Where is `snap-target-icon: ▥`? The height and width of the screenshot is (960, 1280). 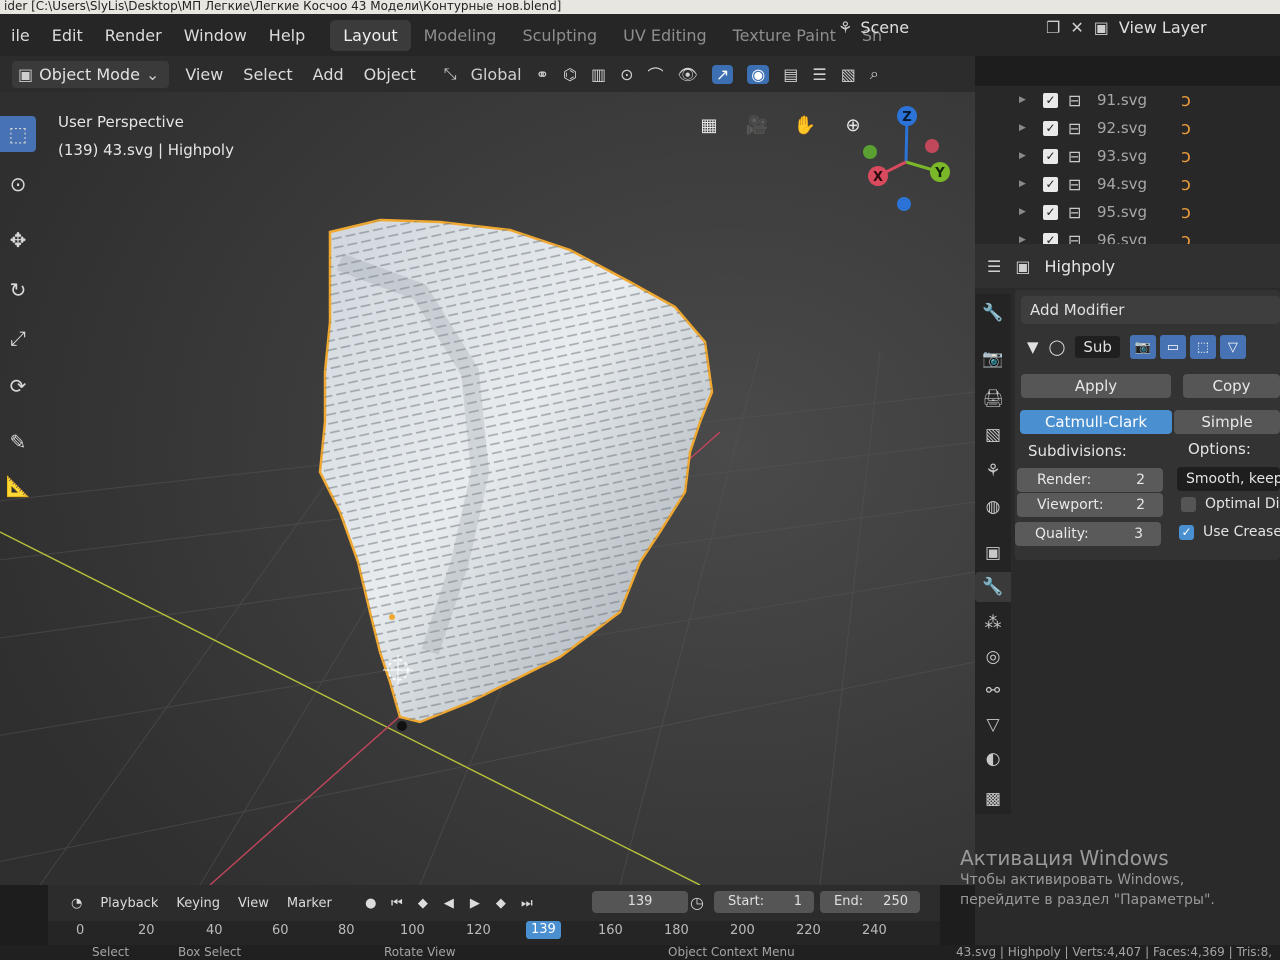 snap-target-icon: ▥ is located at coordinates (598, 74).